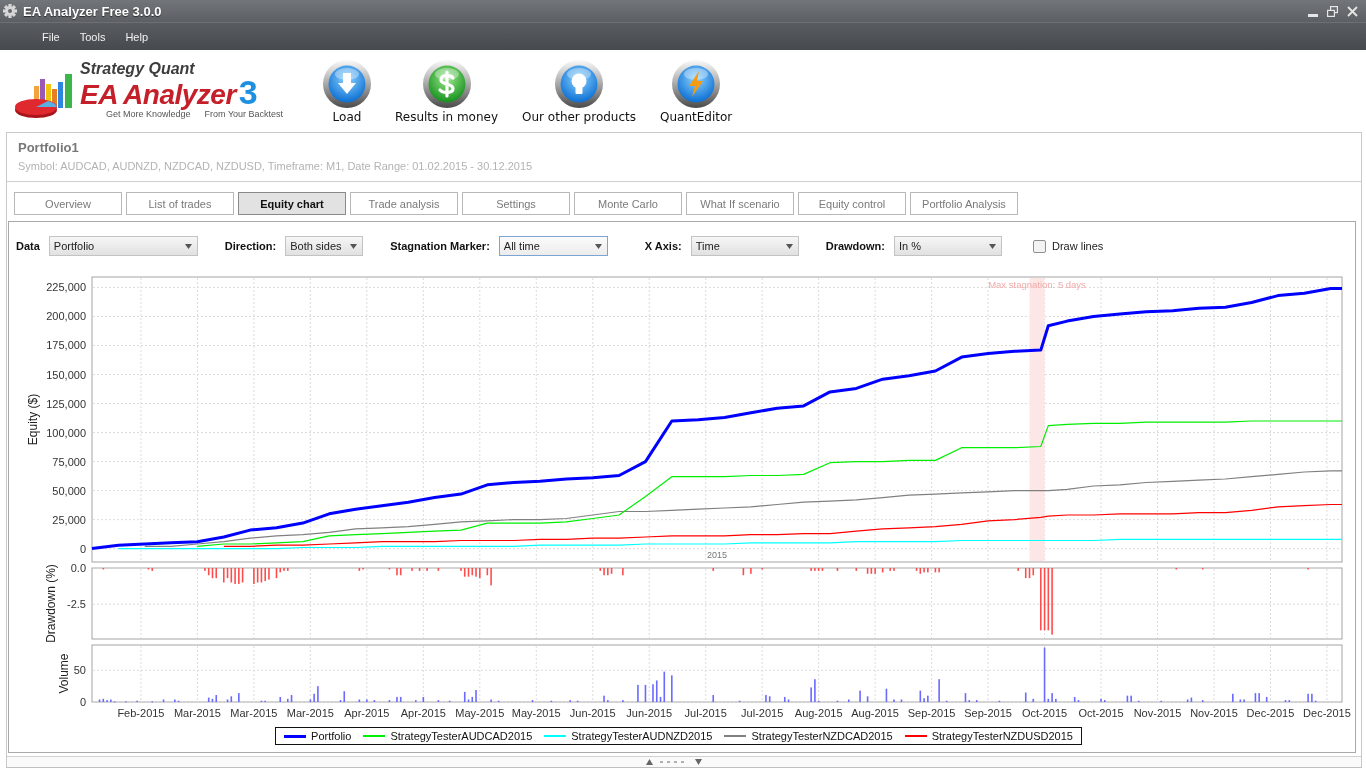 This screenshot has height=768, width=1366. I want to click on minimize-icon, so click(1313, 15).